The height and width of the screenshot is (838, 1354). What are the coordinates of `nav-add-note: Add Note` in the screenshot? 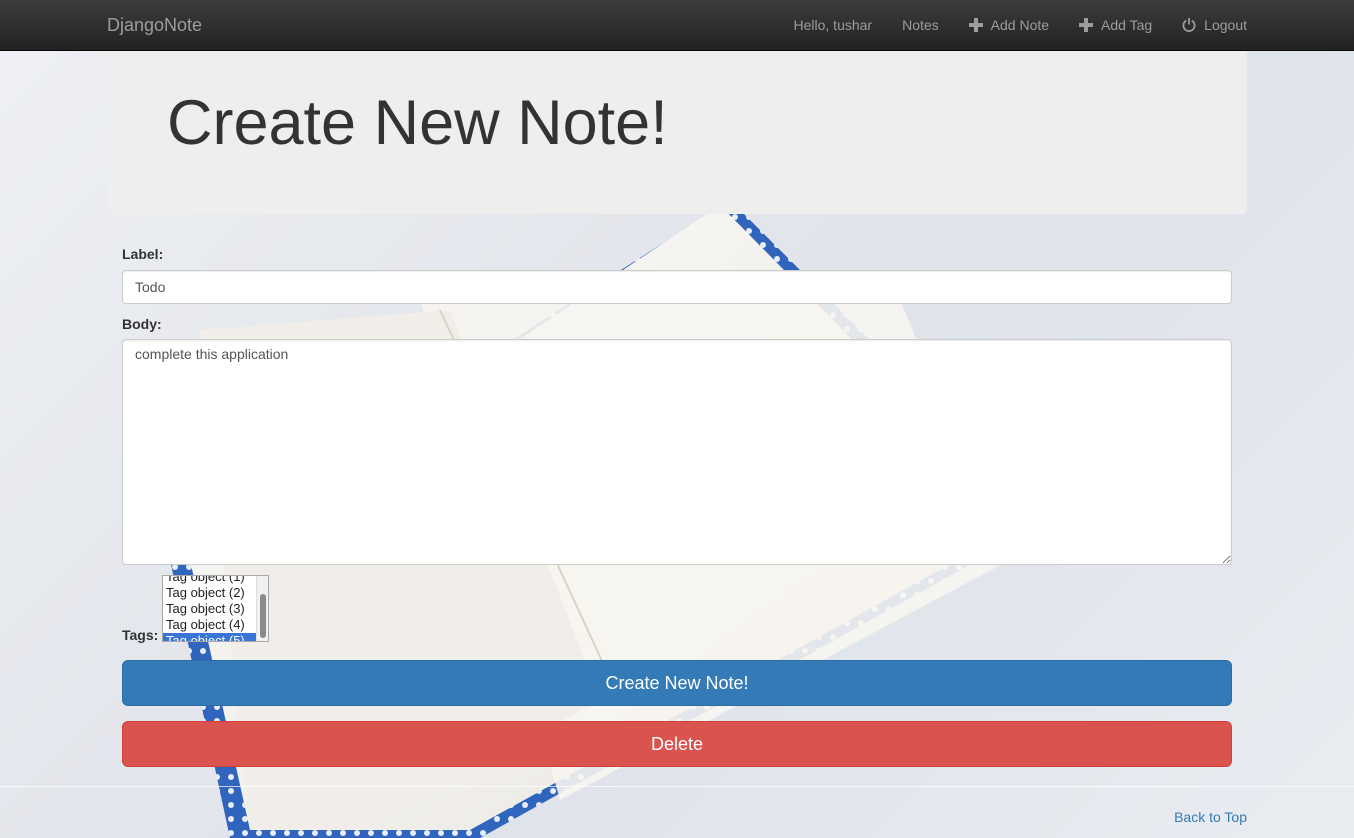 It's located at (1009, 25).